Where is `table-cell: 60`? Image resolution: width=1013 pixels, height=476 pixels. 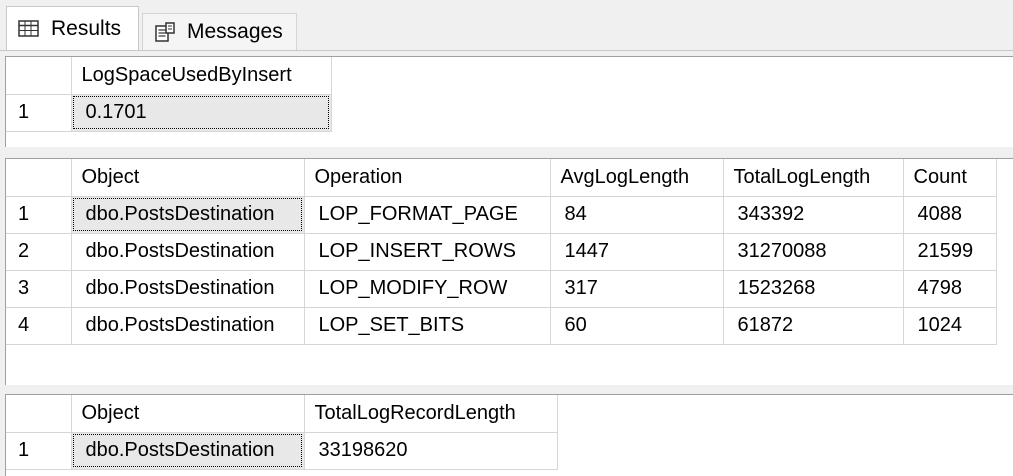 table-cell: 60 is located at coordinates (637, 326).